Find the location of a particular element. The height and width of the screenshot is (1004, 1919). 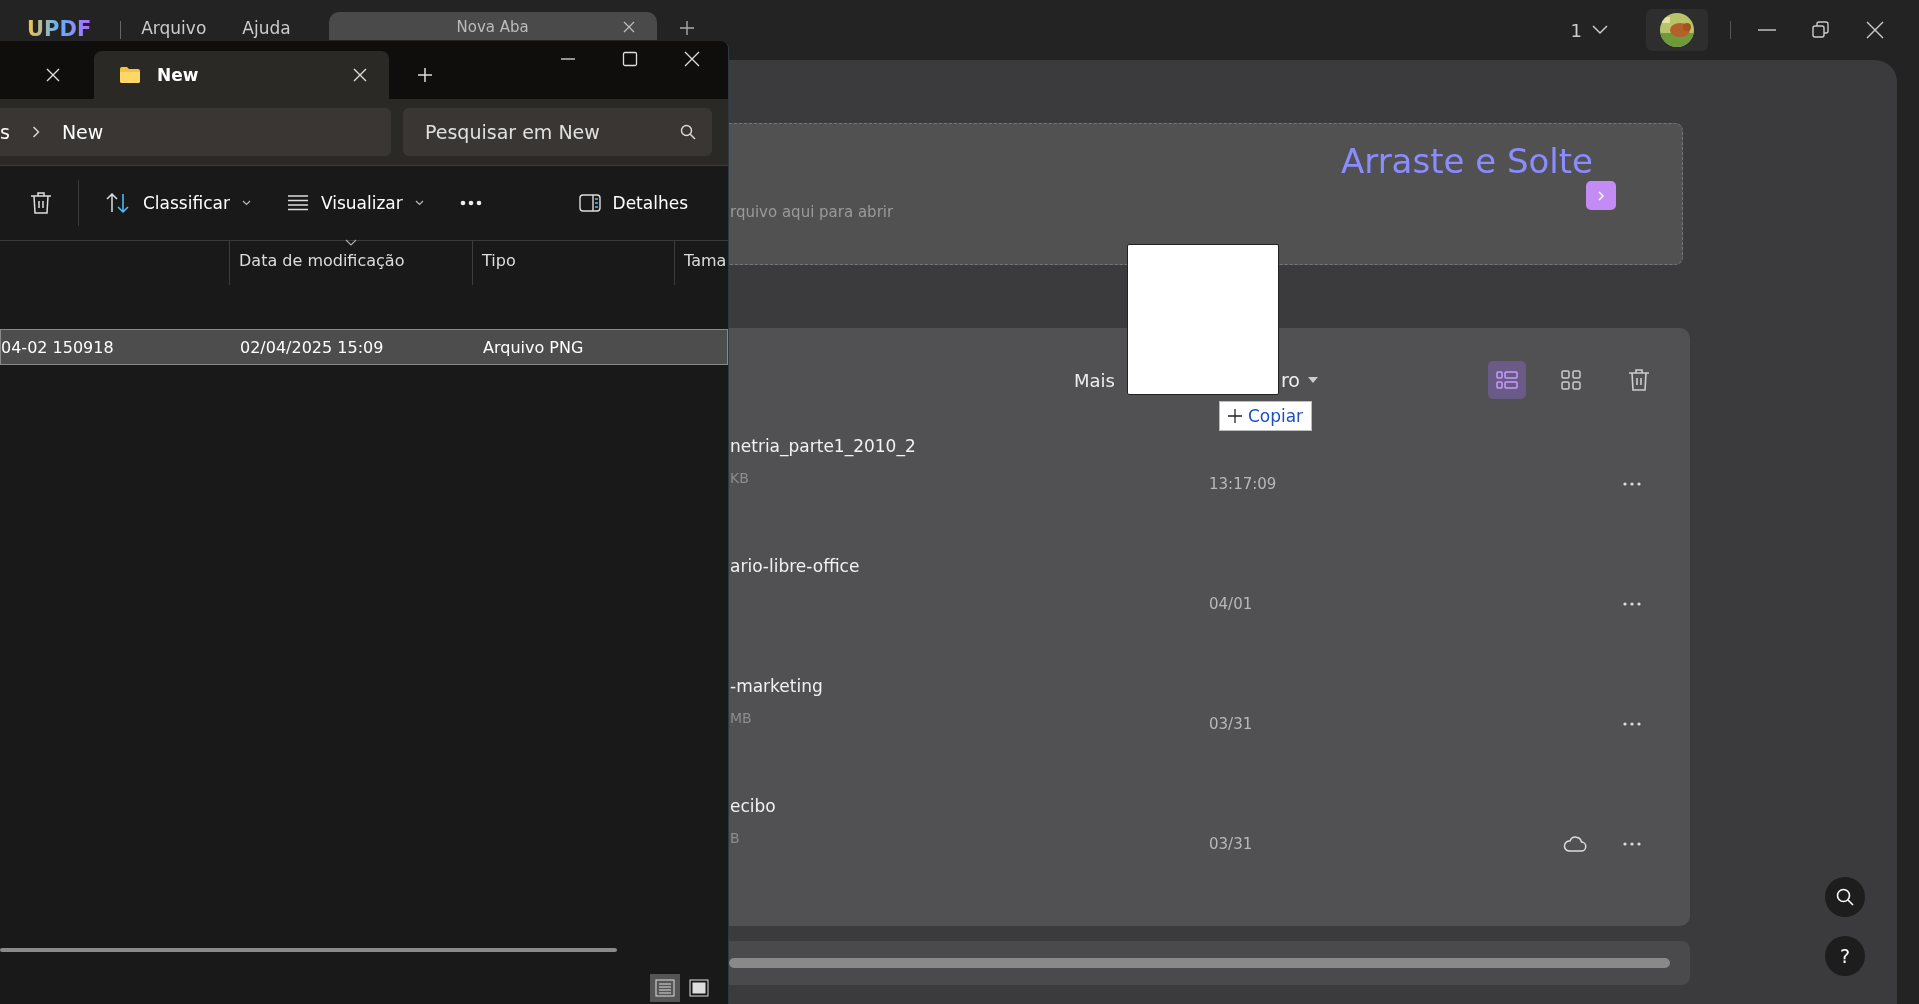

page-count: 1 is located at coordinates (1576, 30).